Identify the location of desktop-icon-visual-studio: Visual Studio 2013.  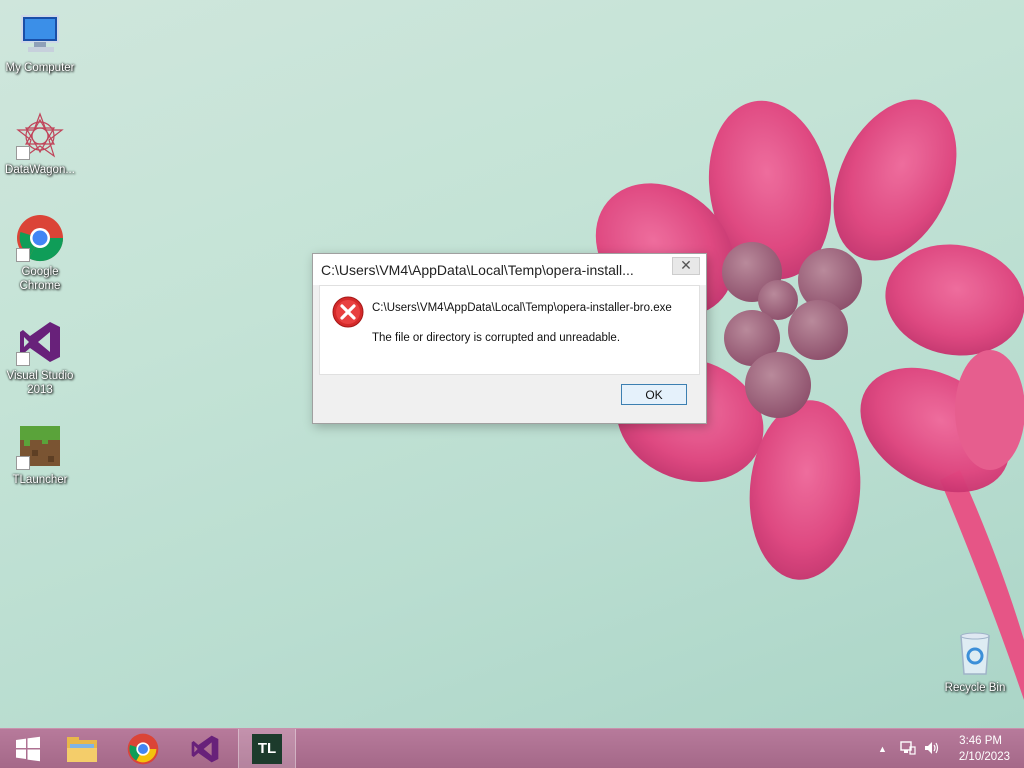
(40, 357).